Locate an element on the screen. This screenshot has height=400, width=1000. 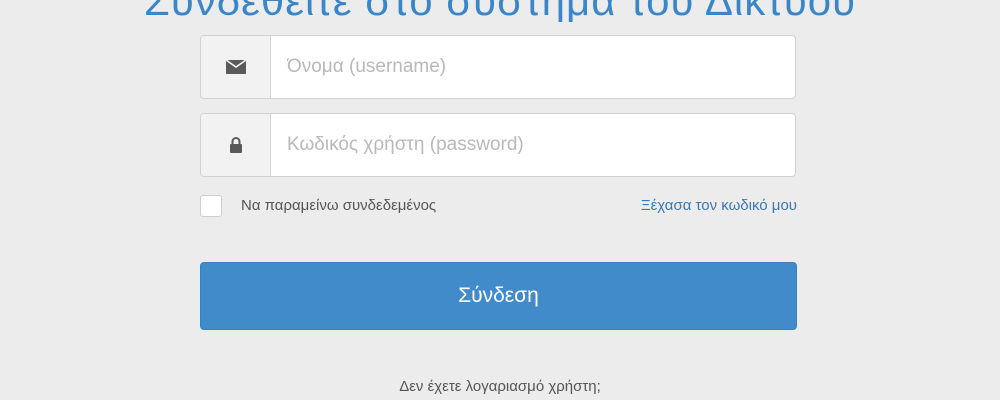
username-addon is located at coordinates (236, 67).